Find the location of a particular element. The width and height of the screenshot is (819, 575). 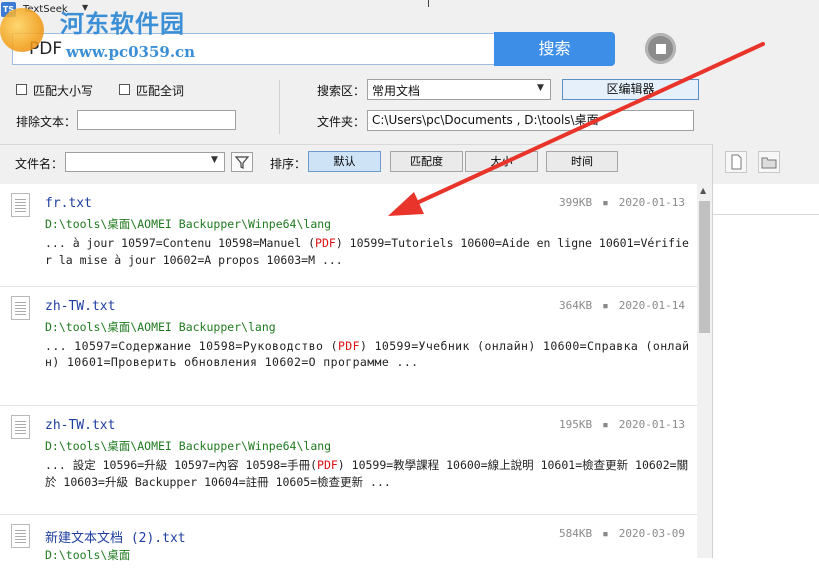

result-date: 2020-01-14 is located at coordinates (651, 305).